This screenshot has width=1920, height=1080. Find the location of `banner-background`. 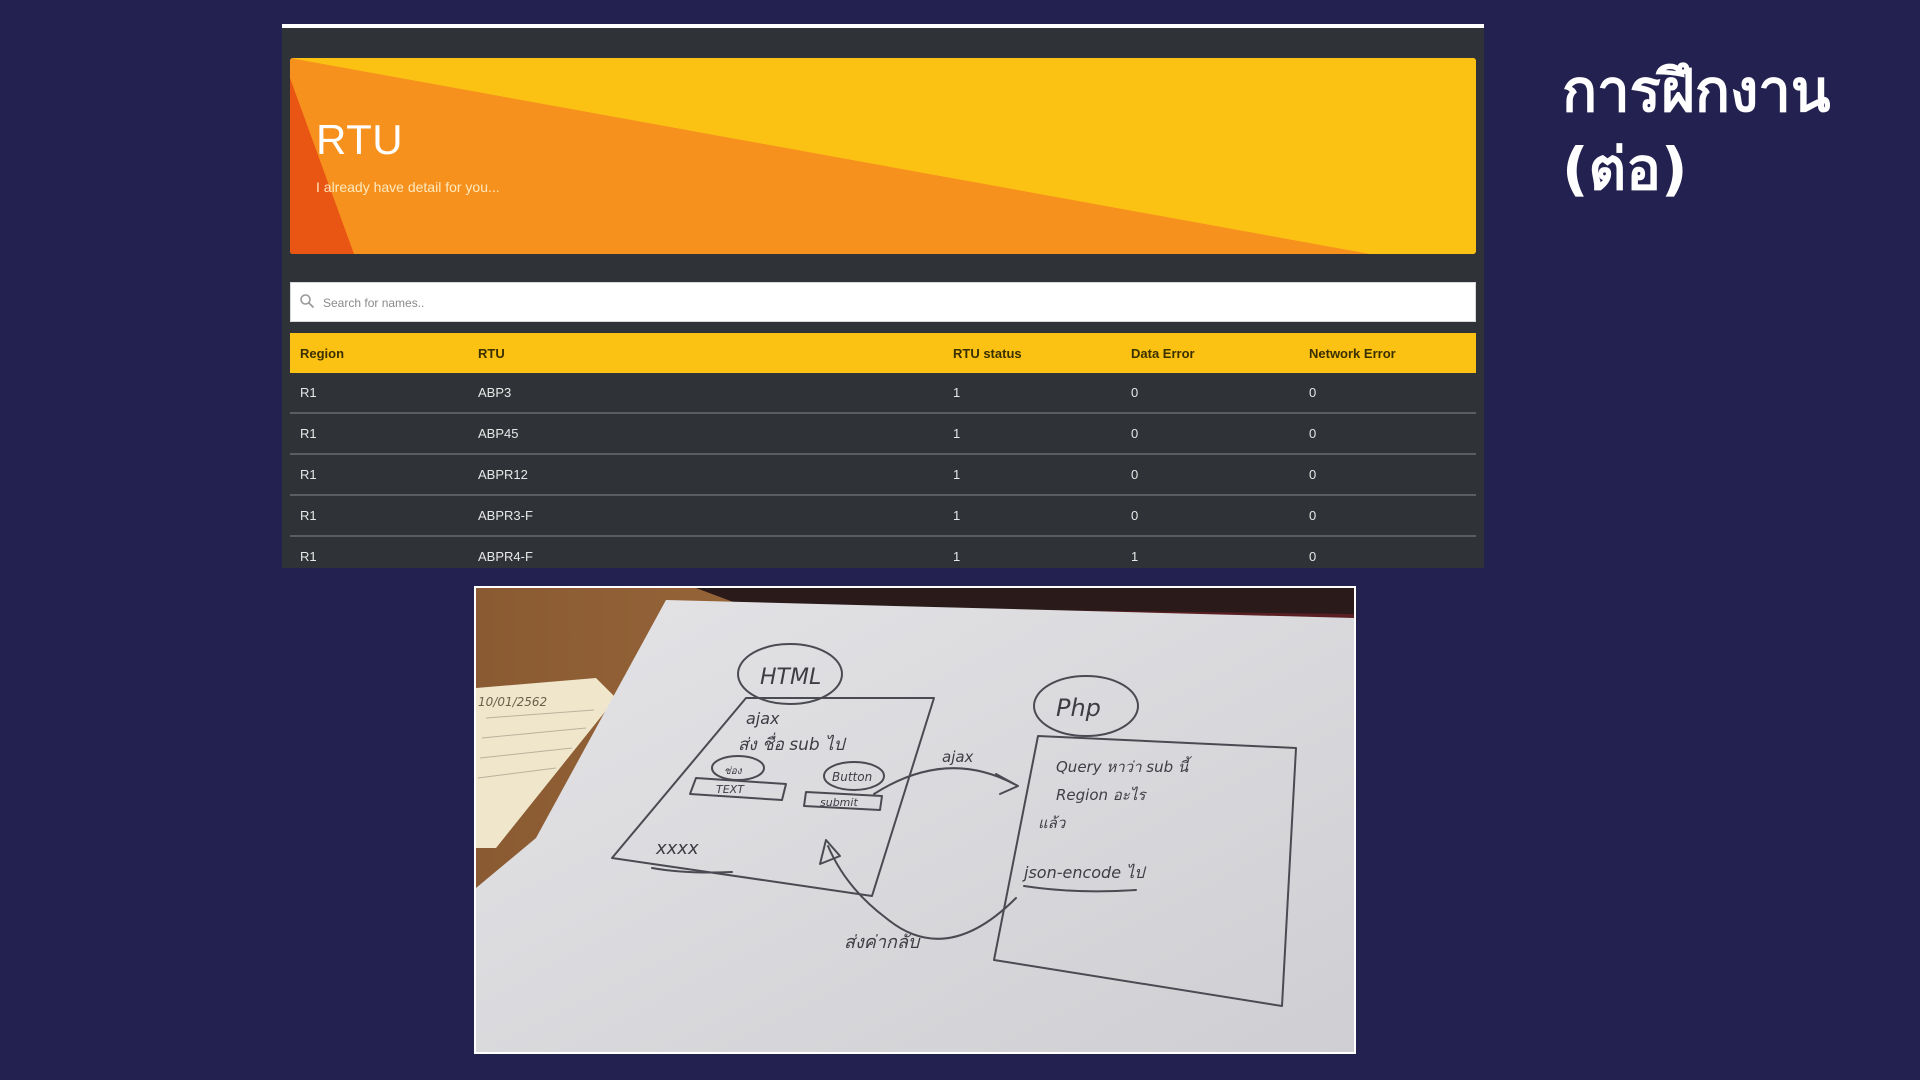

banner-background is located at coordinates (883, 156).